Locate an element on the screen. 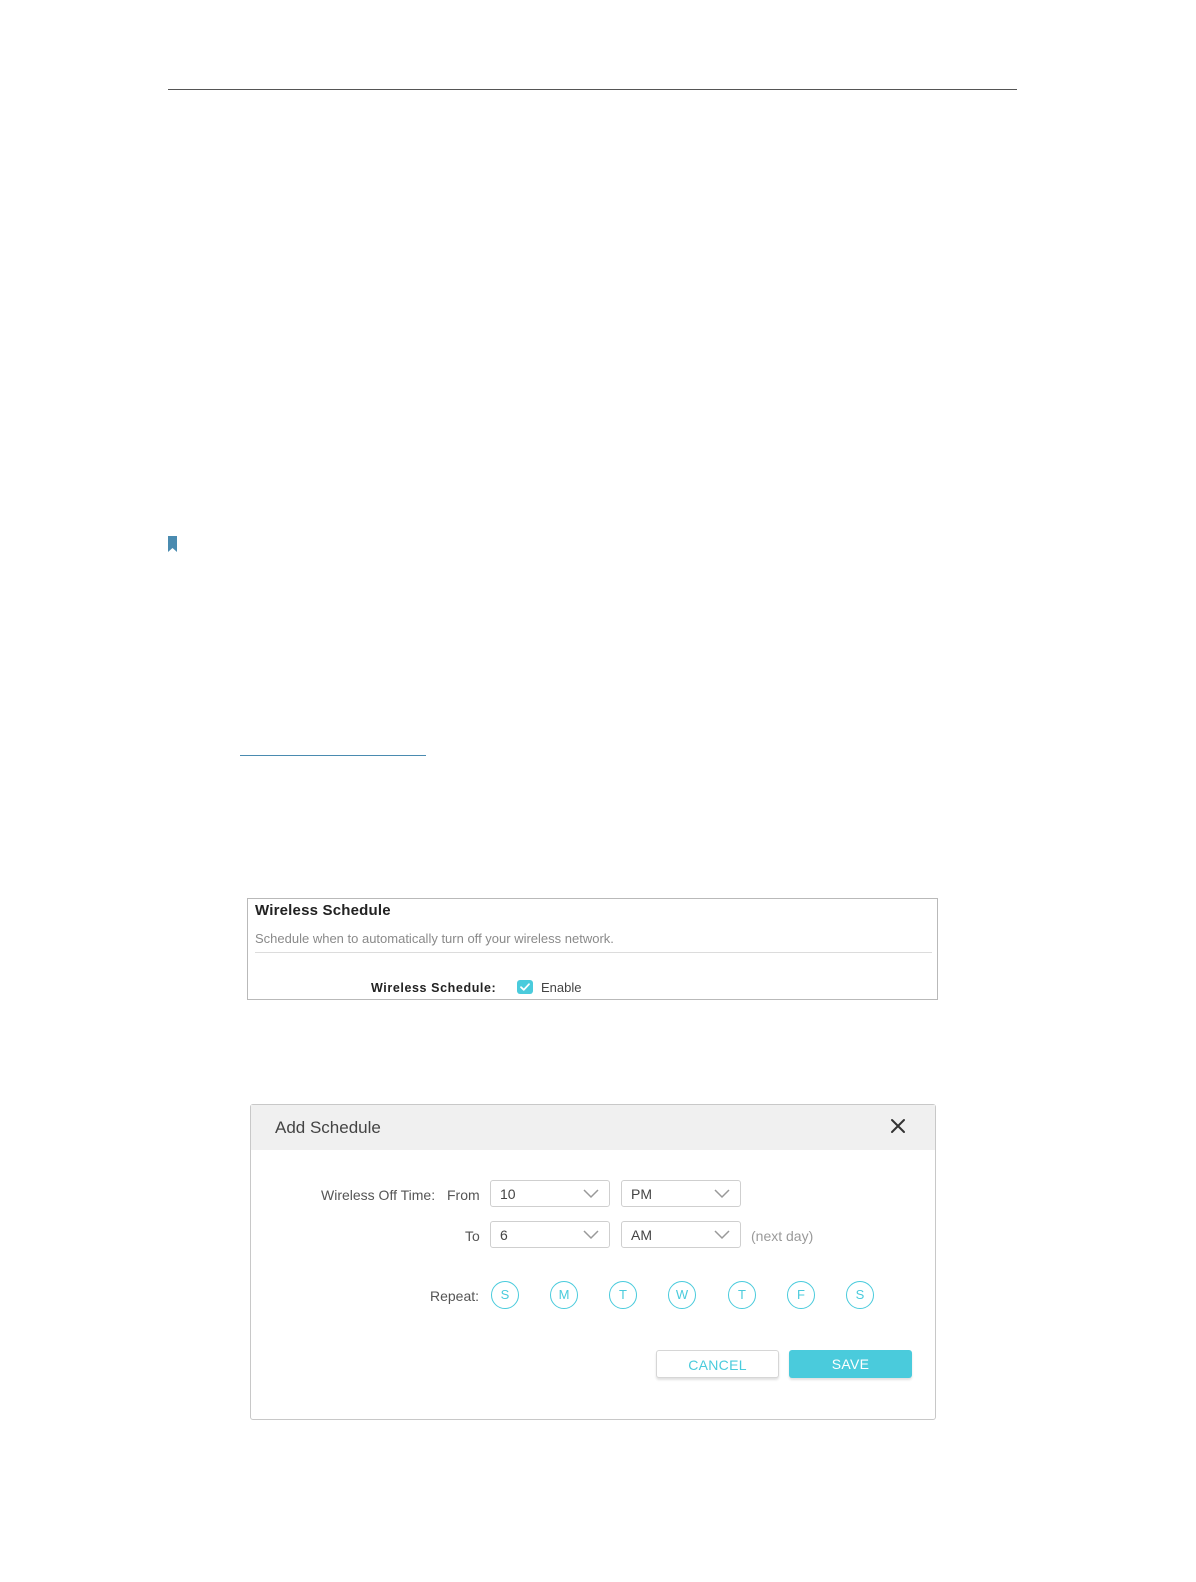 Image resolution: width=1196 pixels, height=1582 pixels. wireless-schedule-label: Wireless Schedule: is located at coordinates (434, 988).